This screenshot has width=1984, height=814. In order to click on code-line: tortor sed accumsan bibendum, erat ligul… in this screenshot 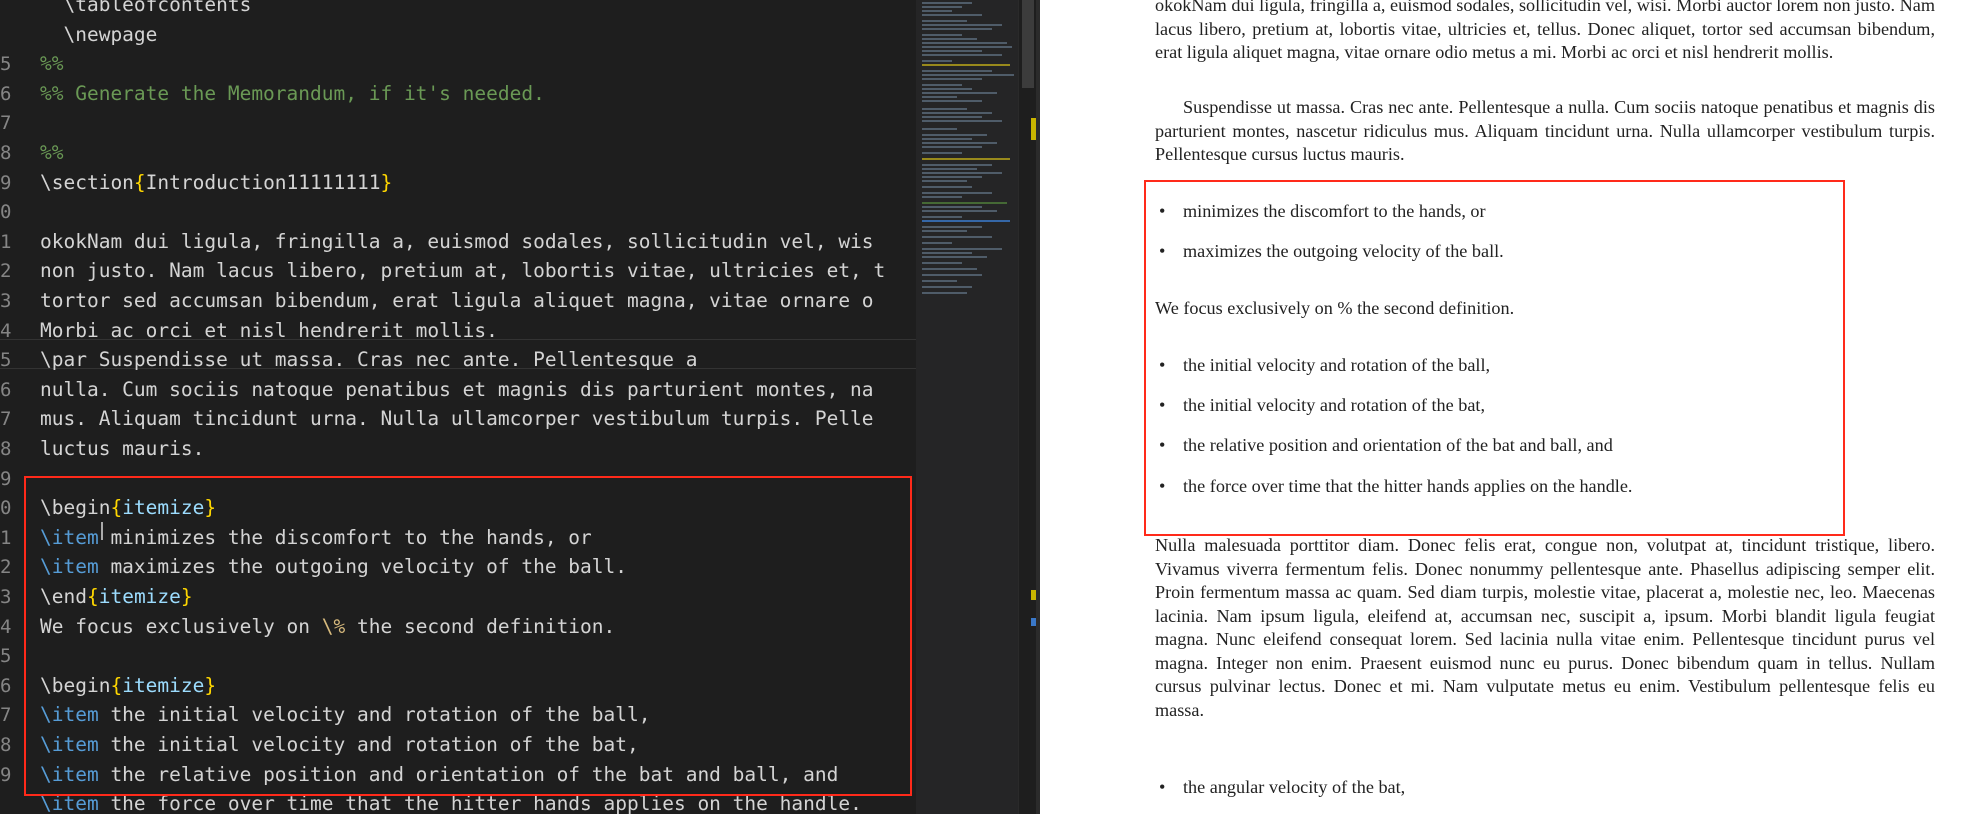, I will do `click(457, 301)`.